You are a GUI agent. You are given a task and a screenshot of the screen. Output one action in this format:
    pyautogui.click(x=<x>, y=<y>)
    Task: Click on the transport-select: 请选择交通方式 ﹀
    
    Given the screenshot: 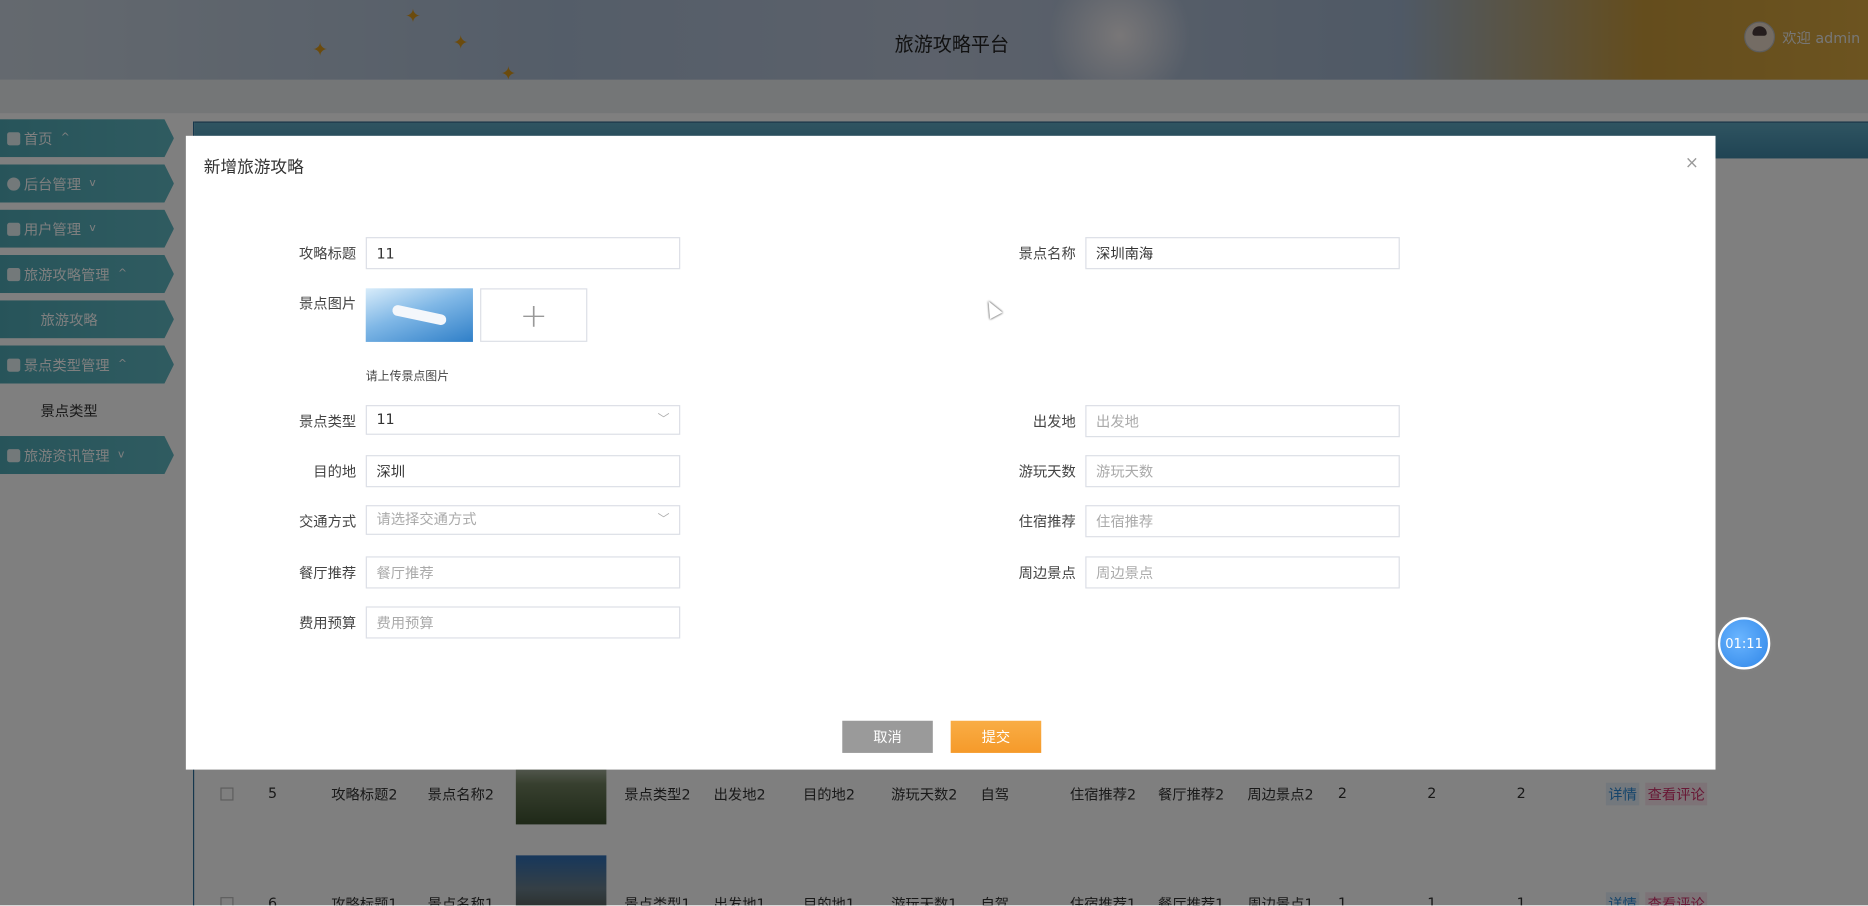 What is the action you would take?
    pyautogui.click(x=523, y=520)
    